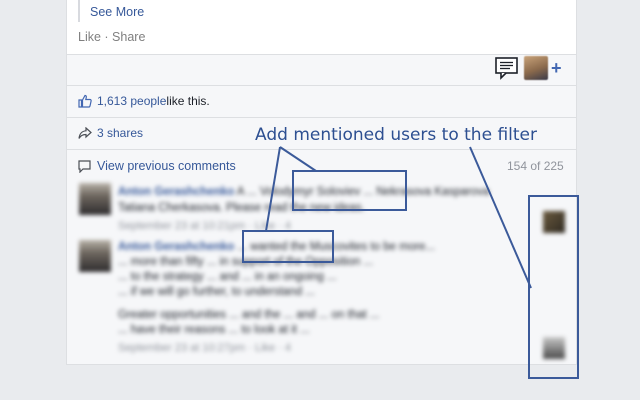  Describe the element at coordinates (166, 166) in the screenshot. I see `view-previous-comments-link: View previous comments` at that location.